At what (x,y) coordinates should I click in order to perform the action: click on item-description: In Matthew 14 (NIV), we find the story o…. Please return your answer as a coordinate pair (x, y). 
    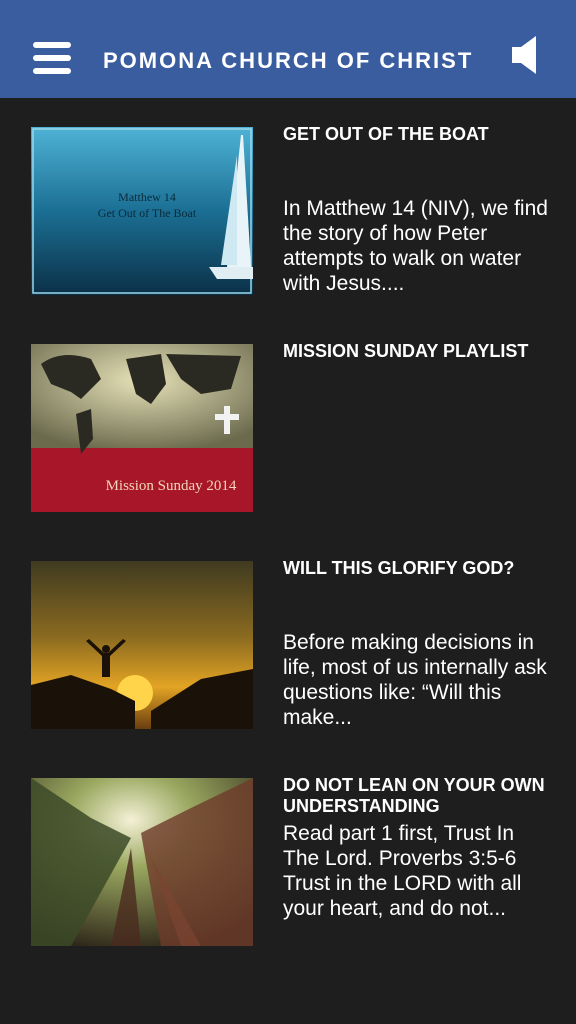
    Looking at the image, I should click on (415, 246).